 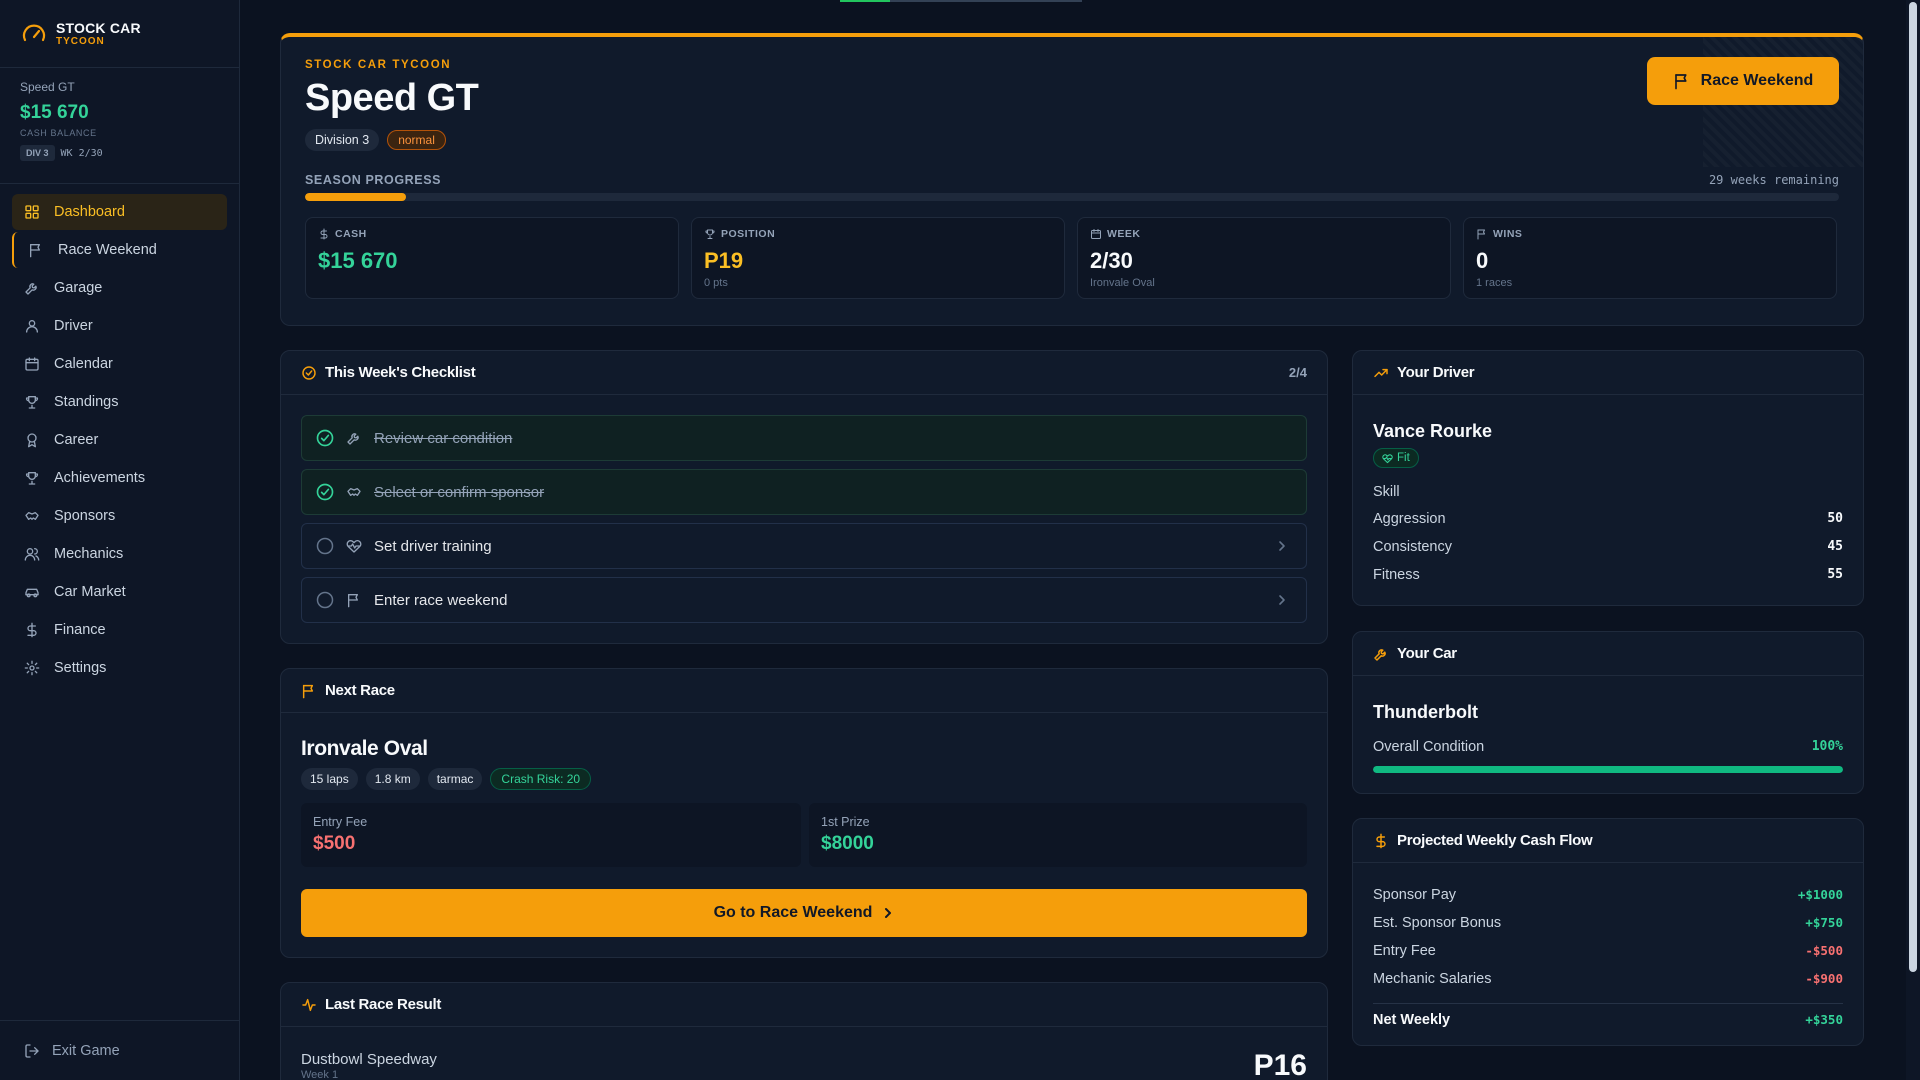 What do you see at coordinates (1835, 574) in the screenshot?
I see `driver-stat-value: 55` at bounding box center [1835, 574].